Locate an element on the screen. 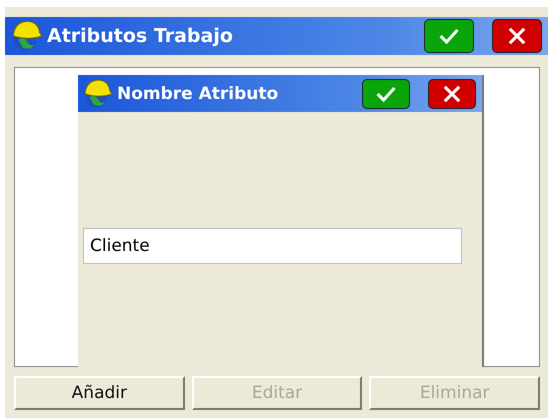 Image resolution: width=548 pixels, height=418 pixels. window-title: Atributos Trabajo is located at coordinates (140, 36).